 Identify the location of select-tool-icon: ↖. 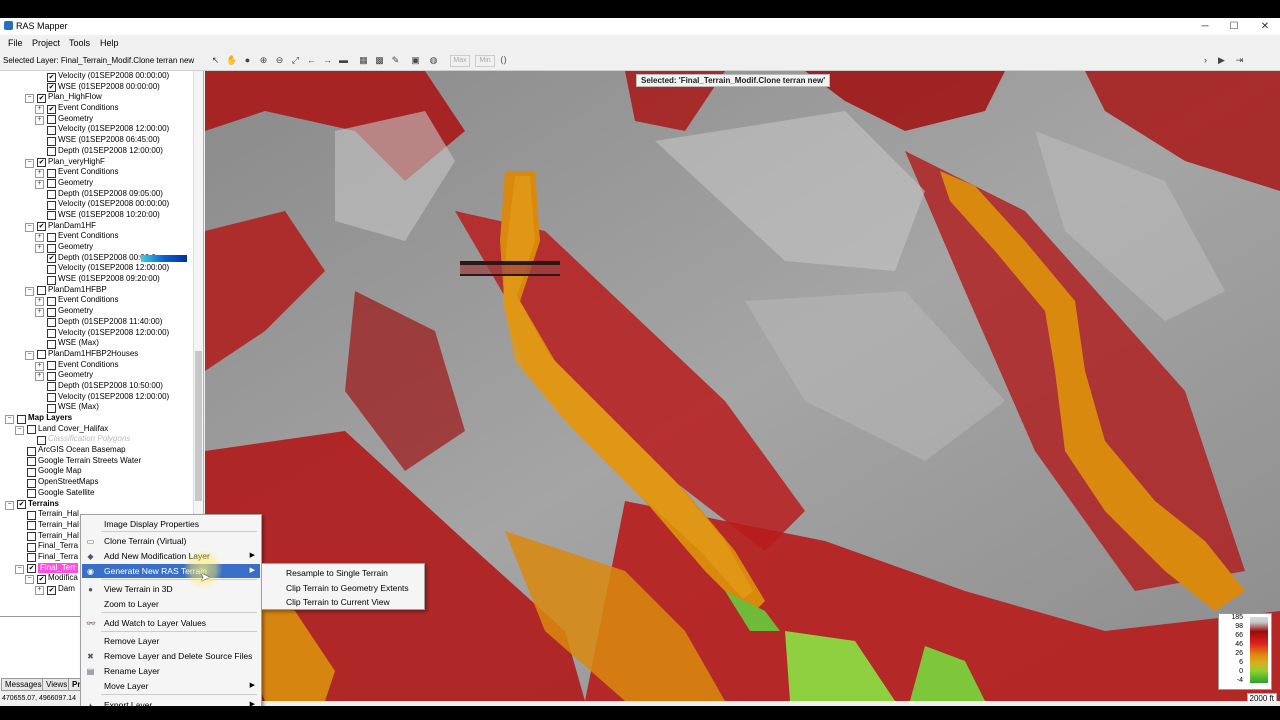
(215, 60).